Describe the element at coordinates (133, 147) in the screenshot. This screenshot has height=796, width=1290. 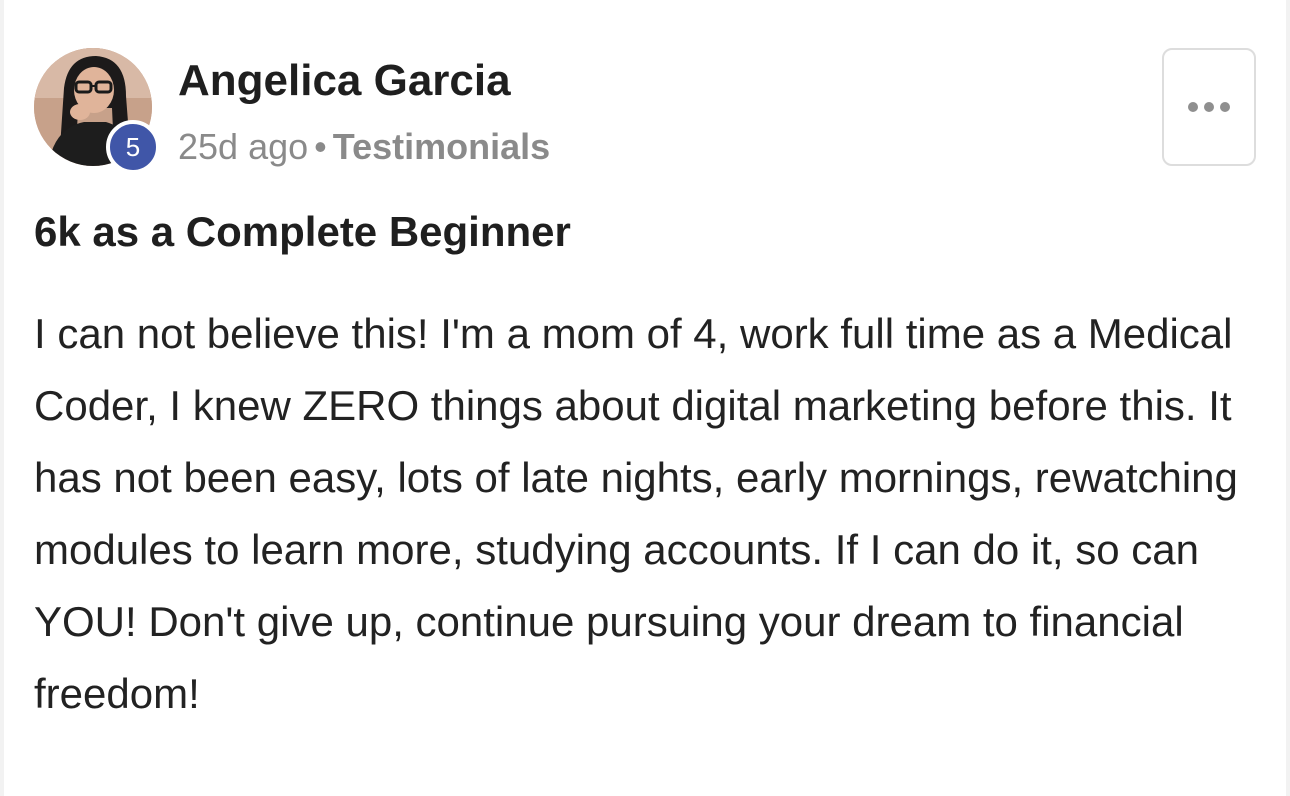
I see `level-badge: 5` at that location.